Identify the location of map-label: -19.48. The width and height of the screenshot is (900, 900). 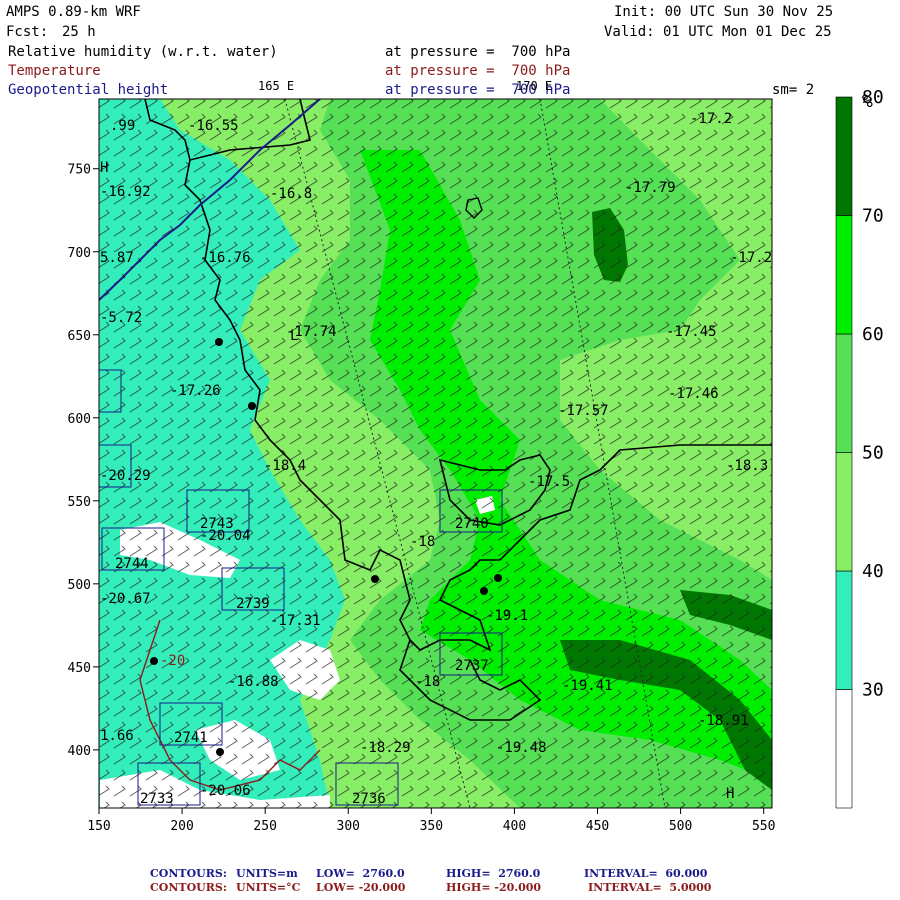
(521, 748).